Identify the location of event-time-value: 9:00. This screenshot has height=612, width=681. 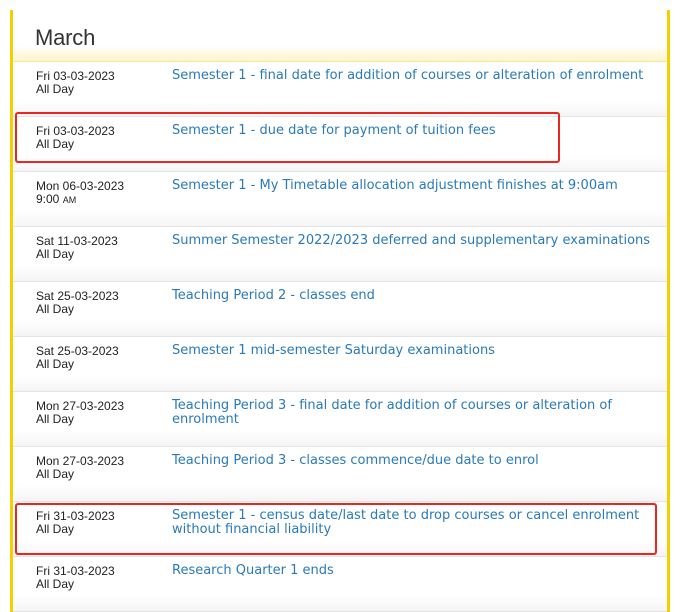
(48, 199).